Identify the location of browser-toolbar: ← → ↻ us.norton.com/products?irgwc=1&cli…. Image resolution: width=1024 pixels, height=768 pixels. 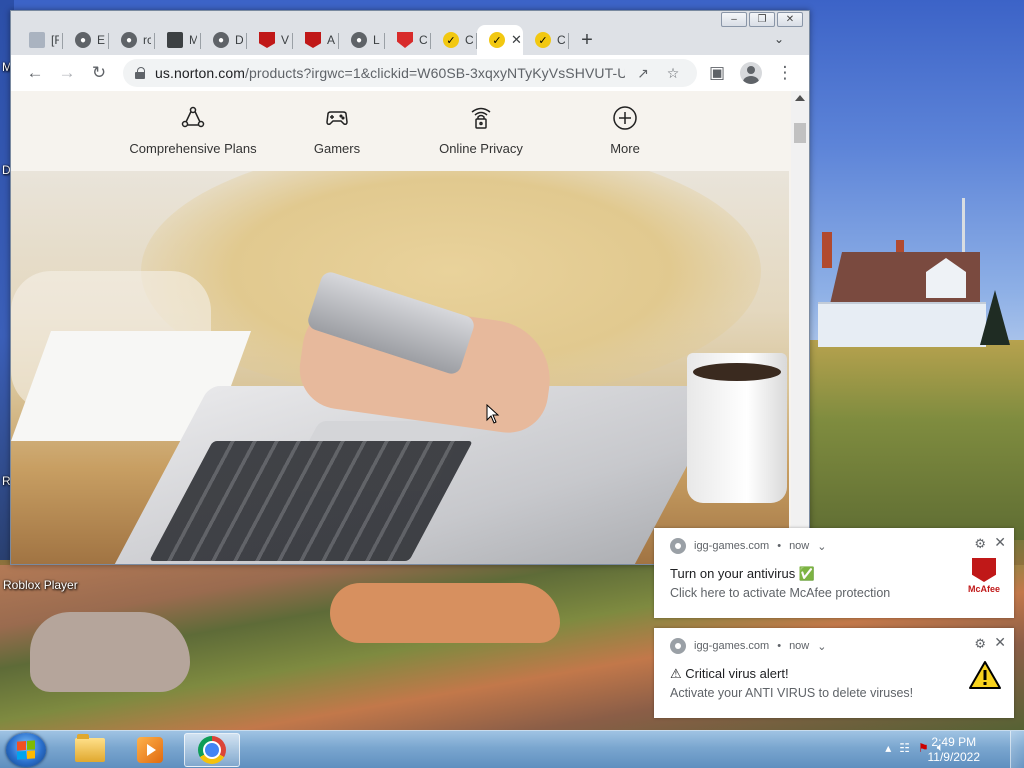
(410, 73).